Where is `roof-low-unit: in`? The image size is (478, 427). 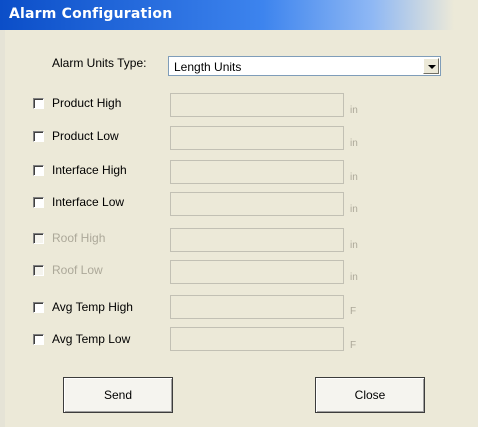
roof-low-unit: in is located at coordinates (354, 277).